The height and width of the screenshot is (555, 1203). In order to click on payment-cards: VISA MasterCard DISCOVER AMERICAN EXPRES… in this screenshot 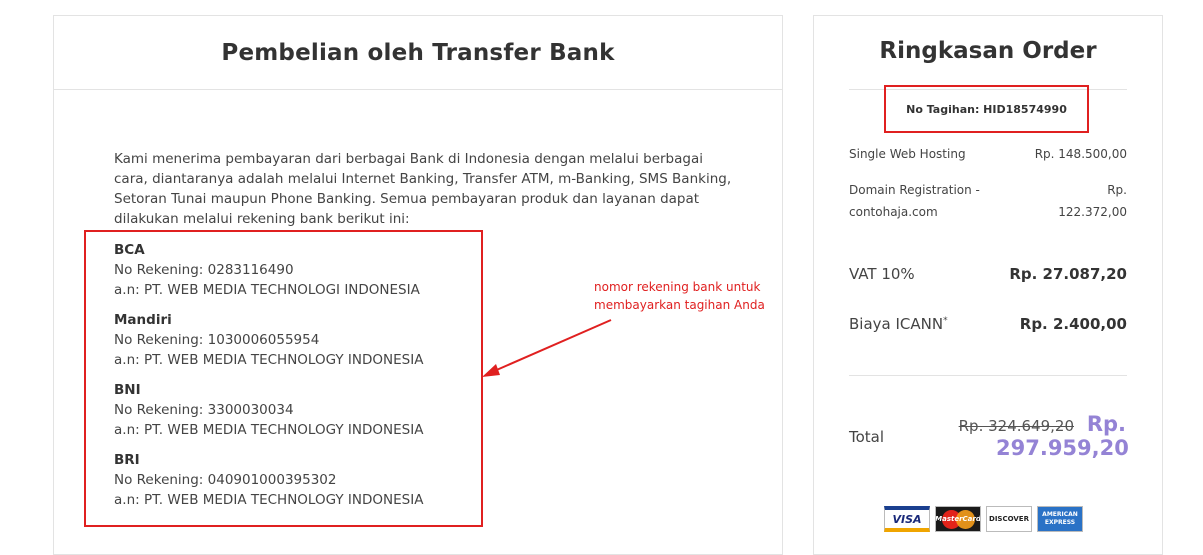, I will do `click(983, 519)`.